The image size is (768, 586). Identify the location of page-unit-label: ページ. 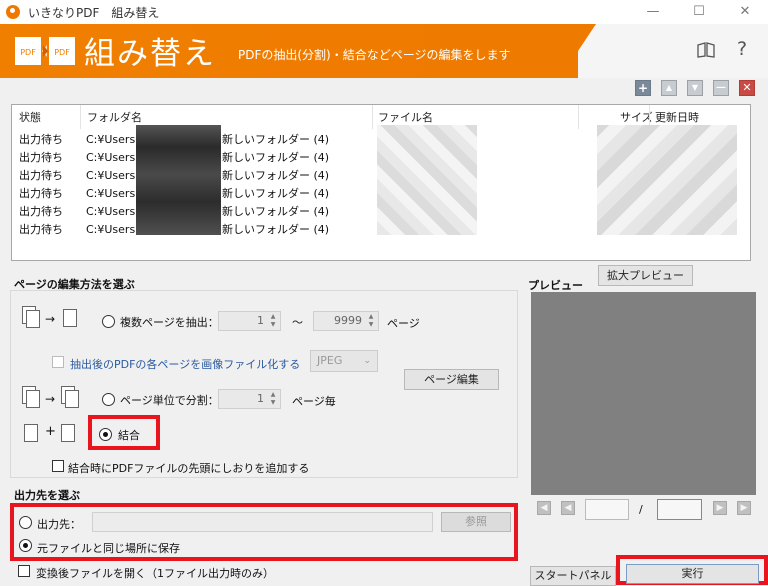
(403, 323).